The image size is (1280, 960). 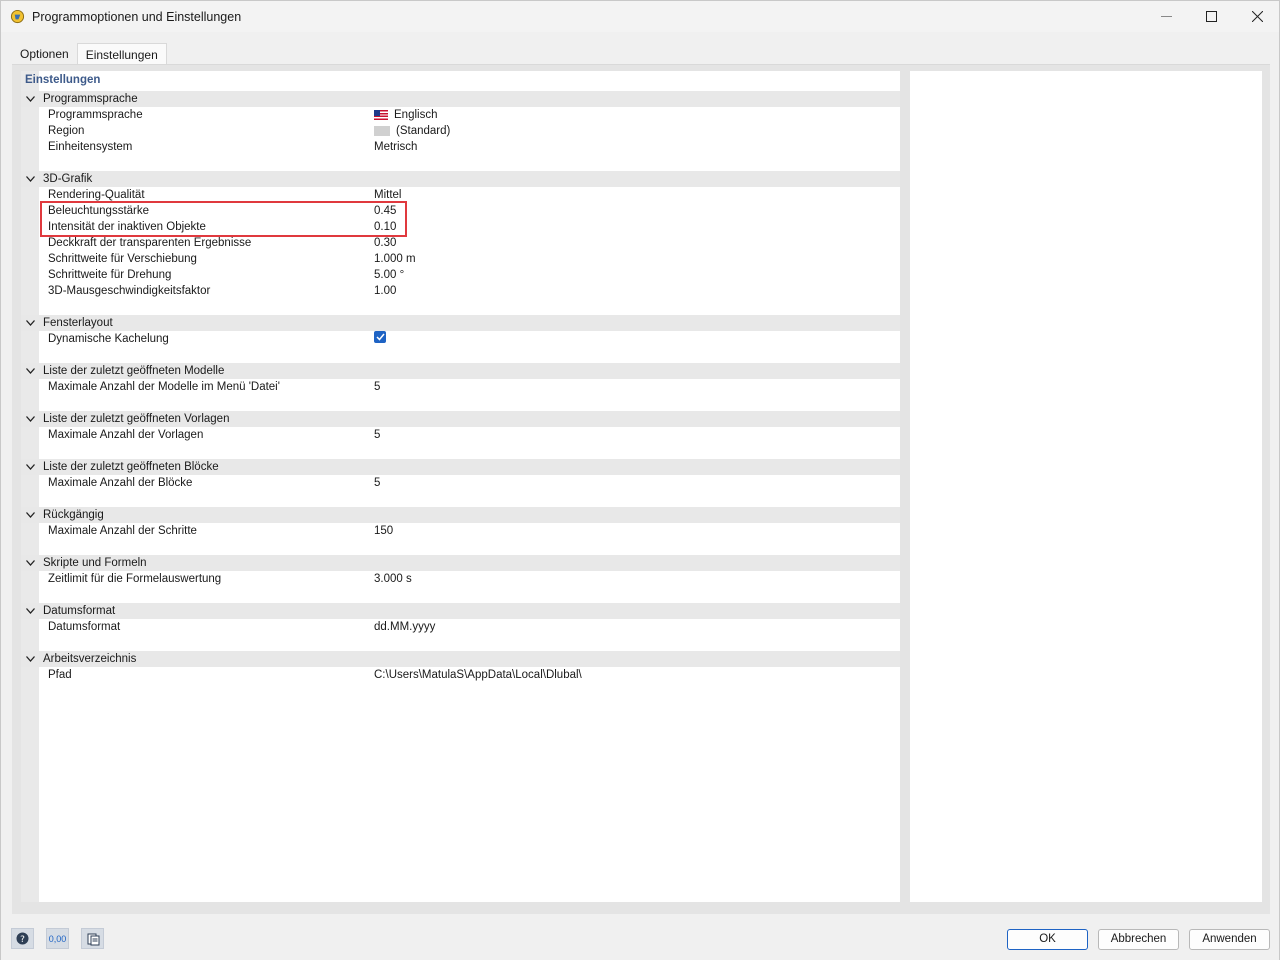 What do you see at coordinates (79, 611) in the screenshot?
I see `group-title: Datumsformat` at bounding box center [79, 611].